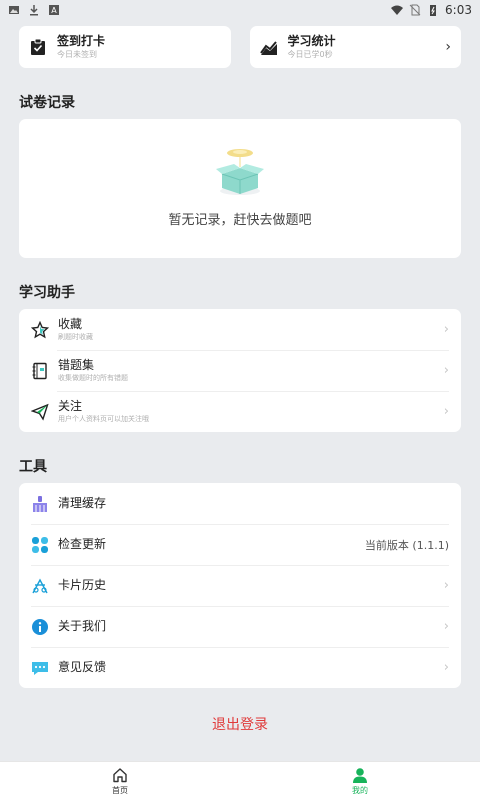  Describe the element at coordinates (70, 324) in the screenshot. I see `helper-item-title: 收藏` at that location.